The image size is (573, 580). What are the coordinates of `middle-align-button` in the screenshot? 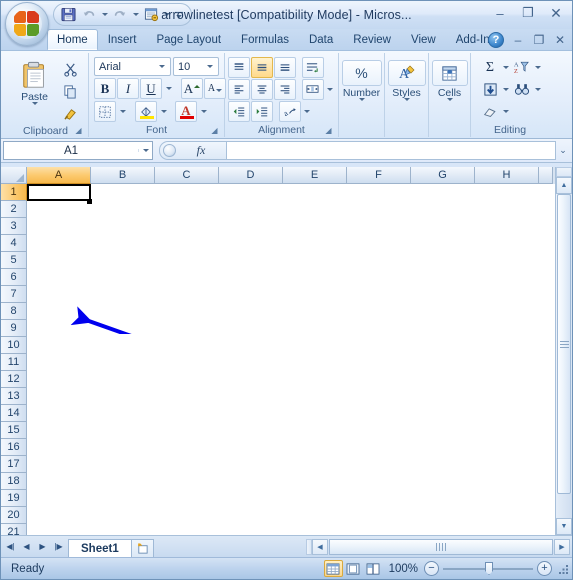 It's located at (261, 67).